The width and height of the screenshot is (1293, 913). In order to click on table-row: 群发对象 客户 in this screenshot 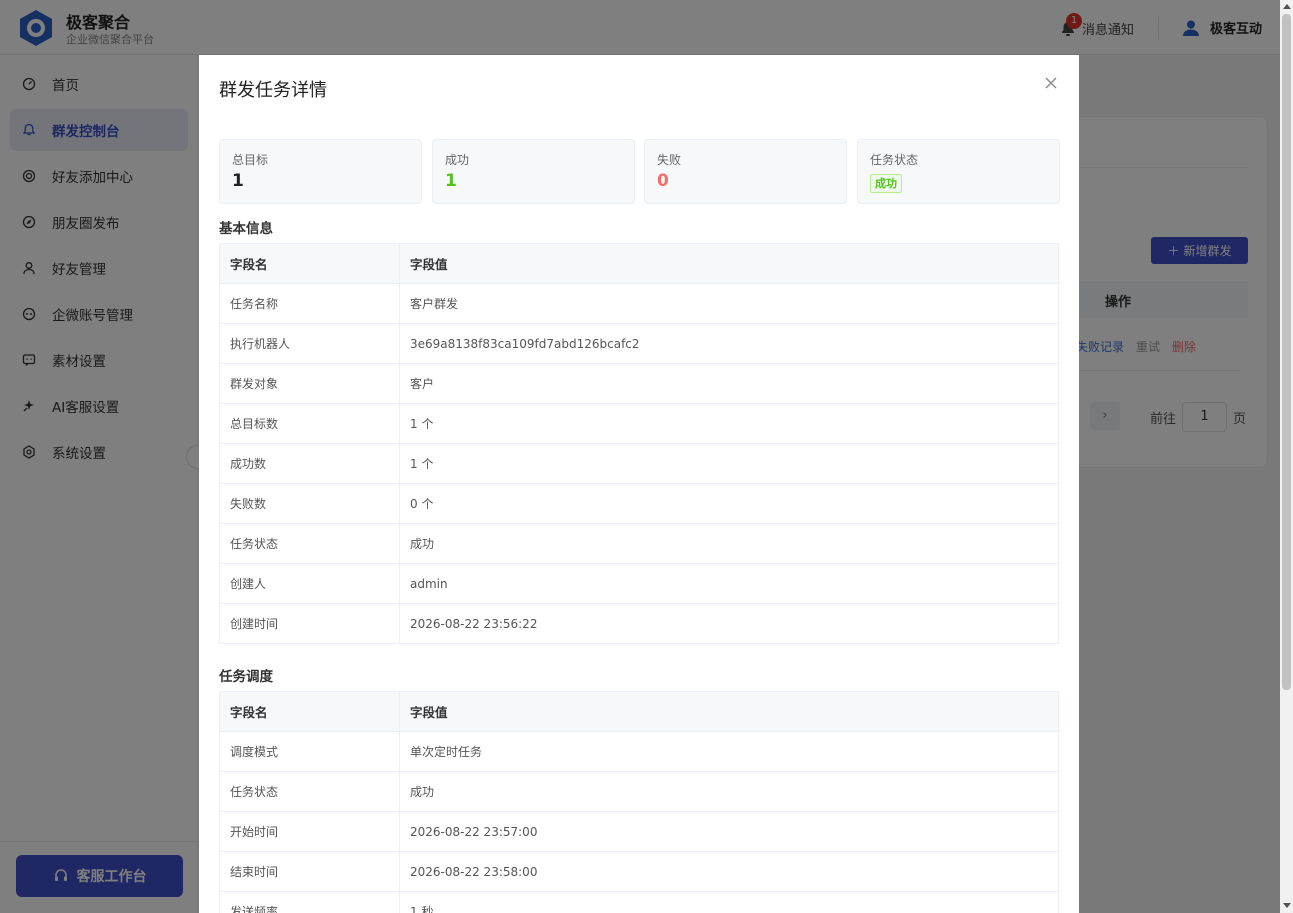, I will do `click(639, 383)`.